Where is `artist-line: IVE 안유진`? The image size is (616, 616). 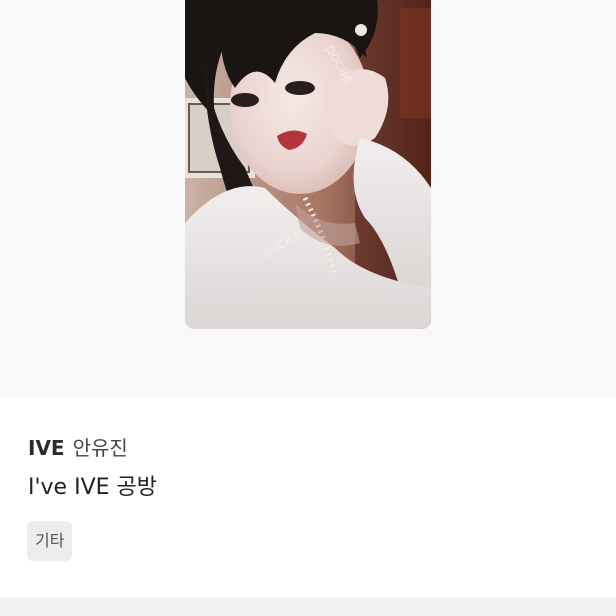 artist-line: IVE 안유진 is located at coordinates (78, 448).